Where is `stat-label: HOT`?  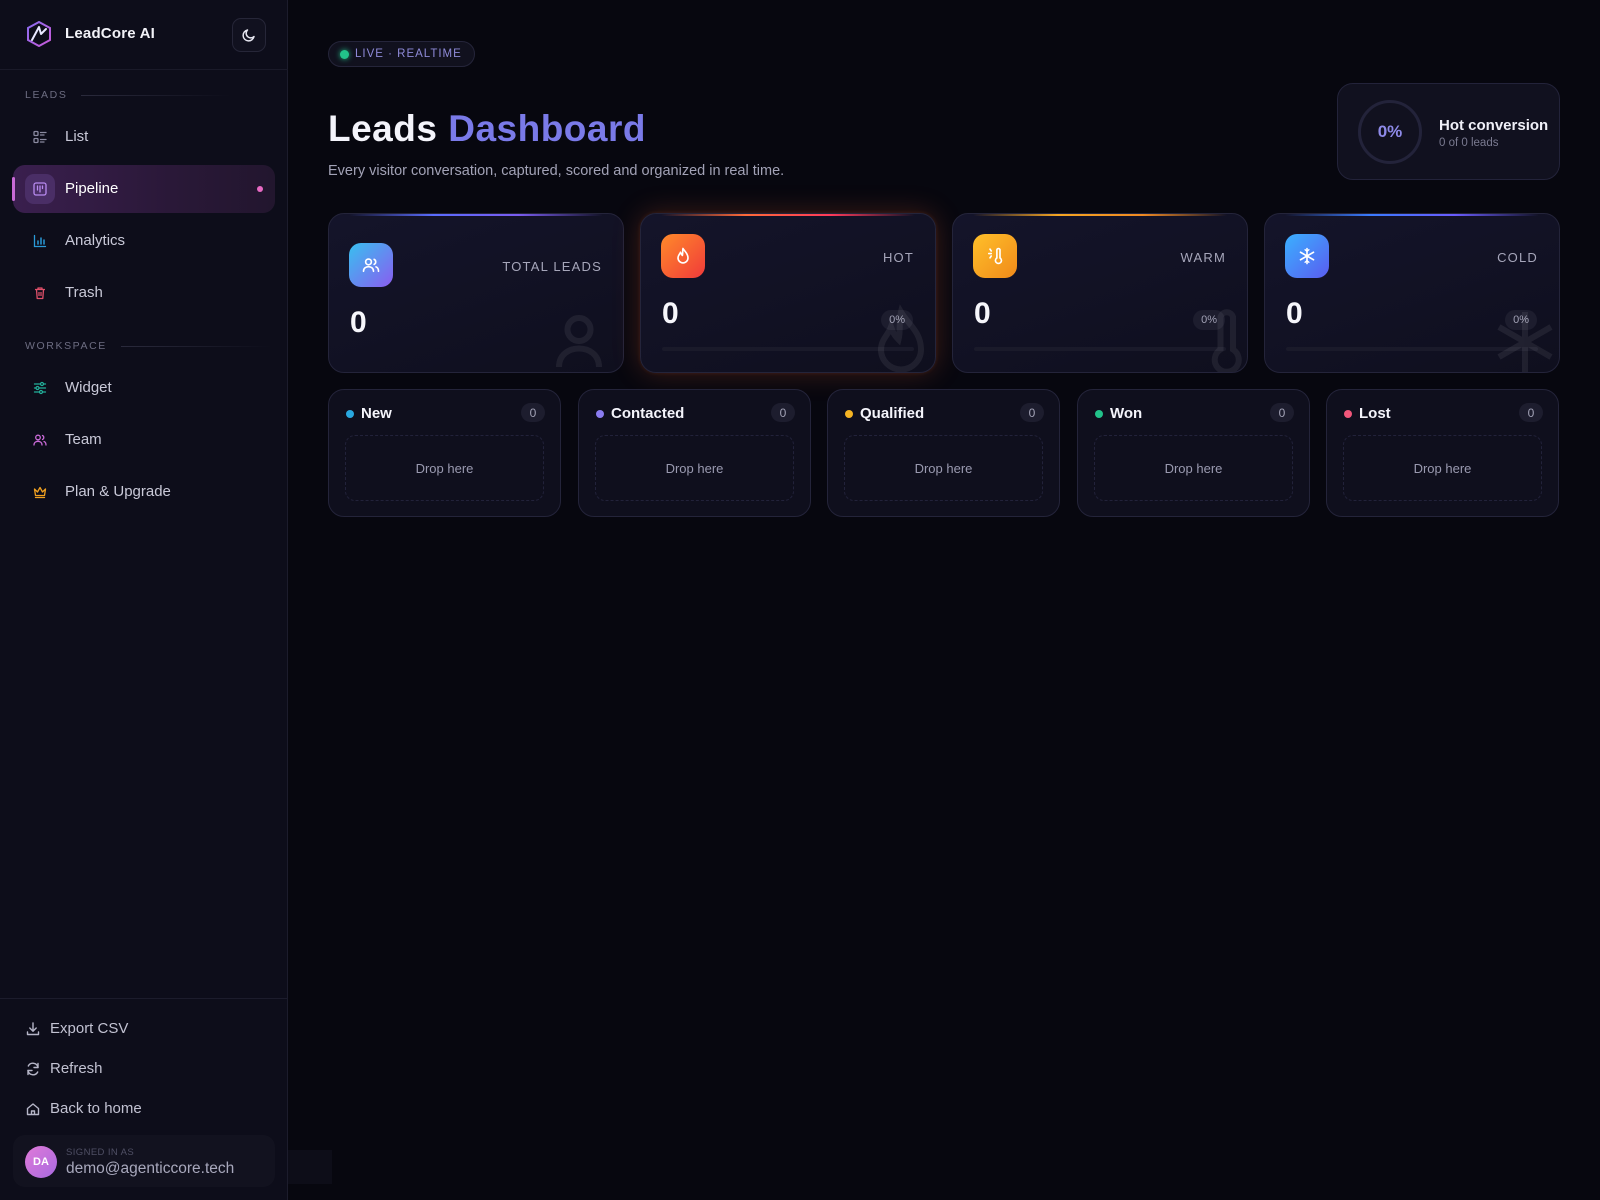 stat-label: HOT is located at coordinates (898, 257).